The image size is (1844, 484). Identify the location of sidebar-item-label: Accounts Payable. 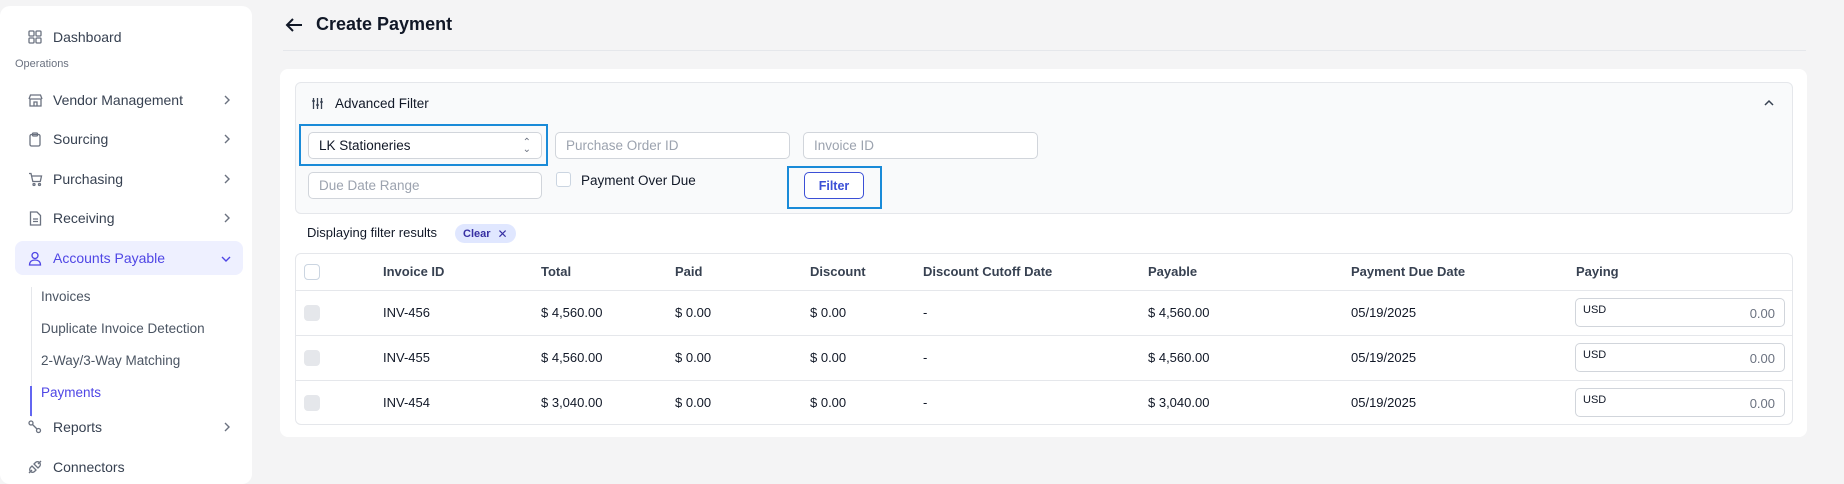
(109, 258).